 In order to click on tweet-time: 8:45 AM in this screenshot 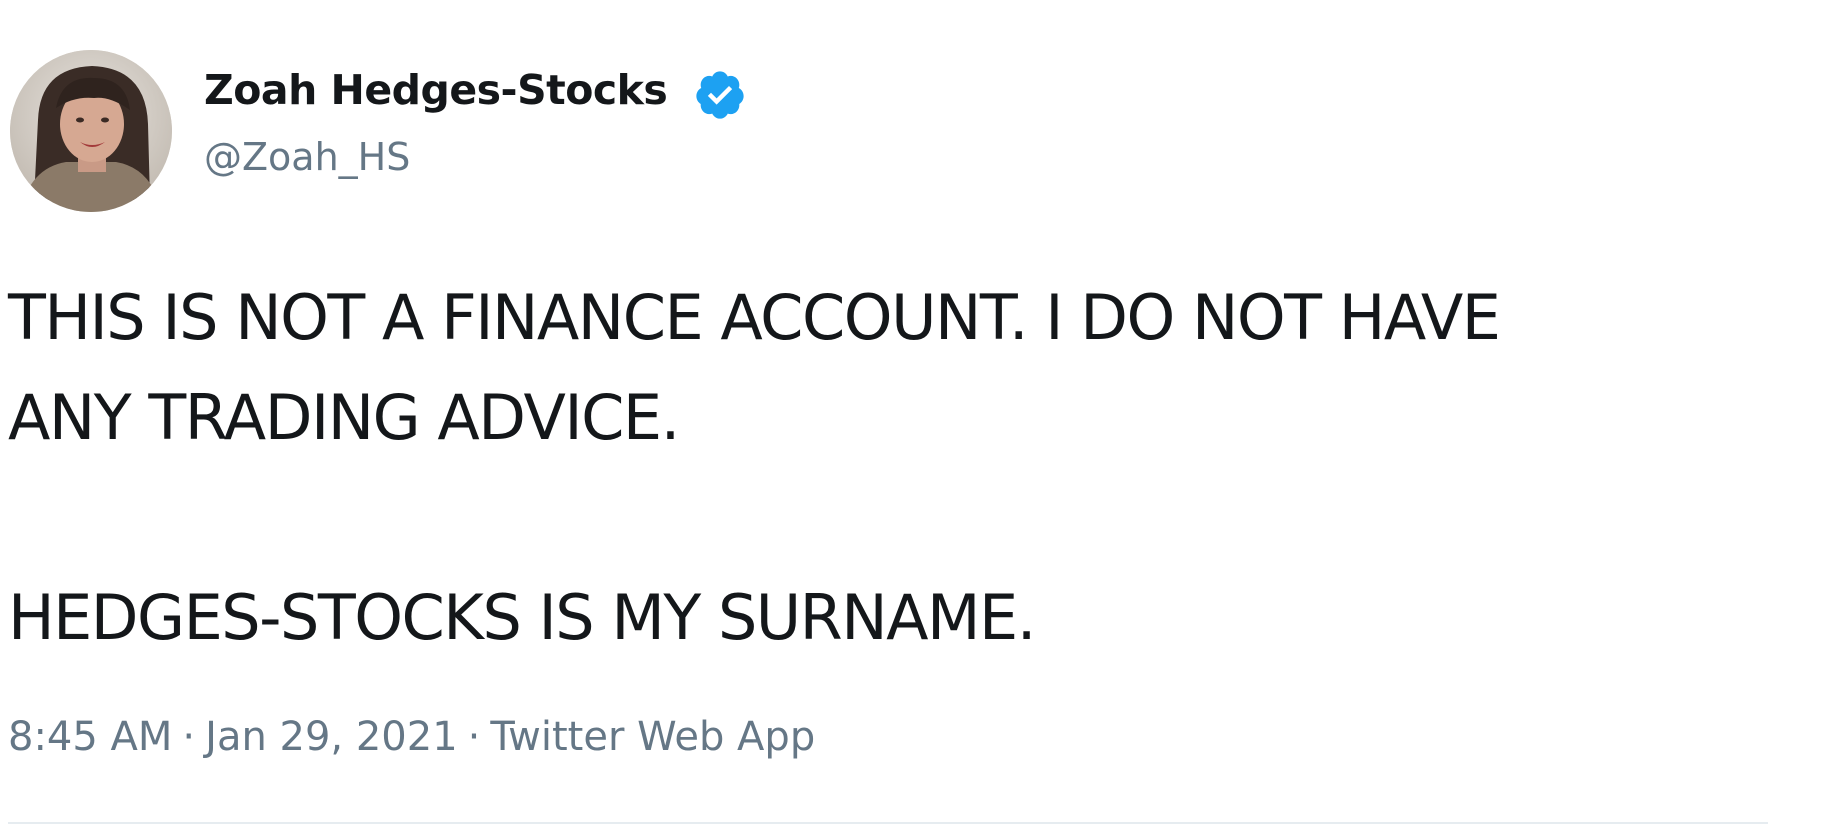, I will do `click(90, 737)`.